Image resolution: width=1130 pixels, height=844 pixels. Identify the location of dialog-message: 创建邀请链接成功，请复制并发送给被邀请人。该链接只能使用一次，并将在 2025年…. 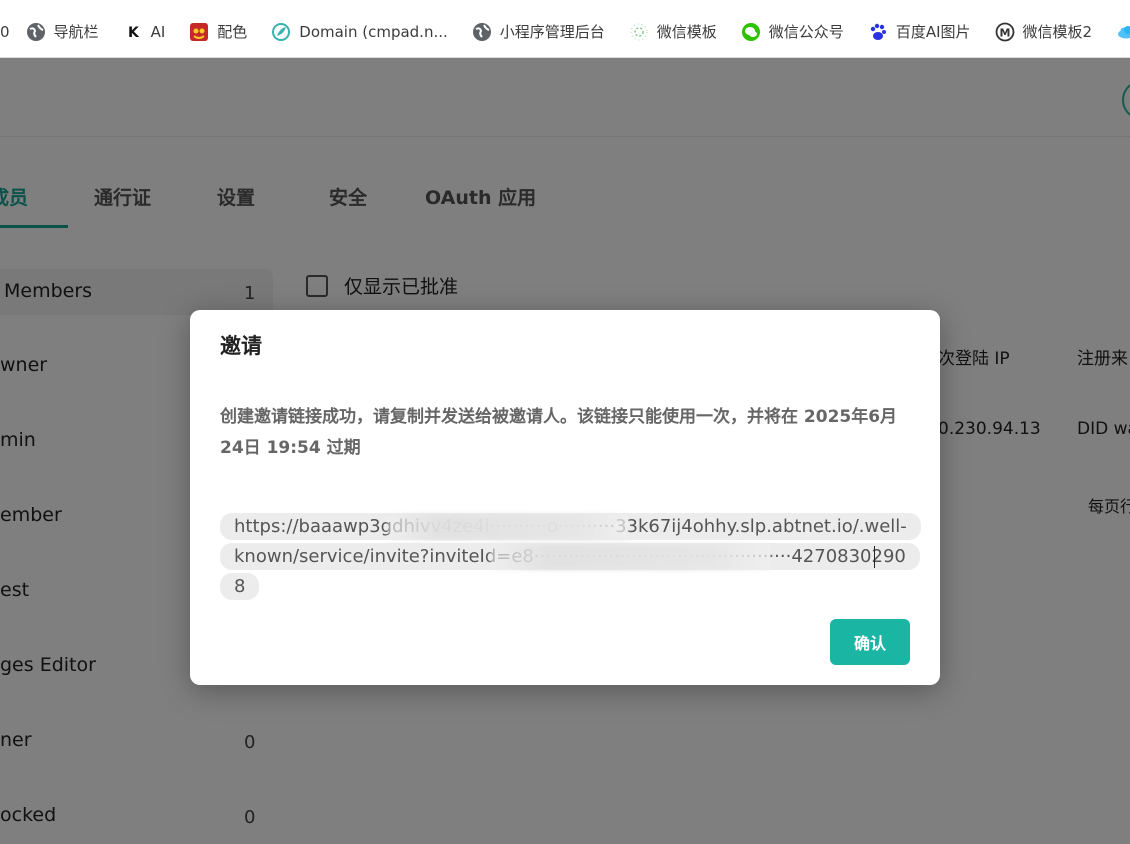
(559, 432).